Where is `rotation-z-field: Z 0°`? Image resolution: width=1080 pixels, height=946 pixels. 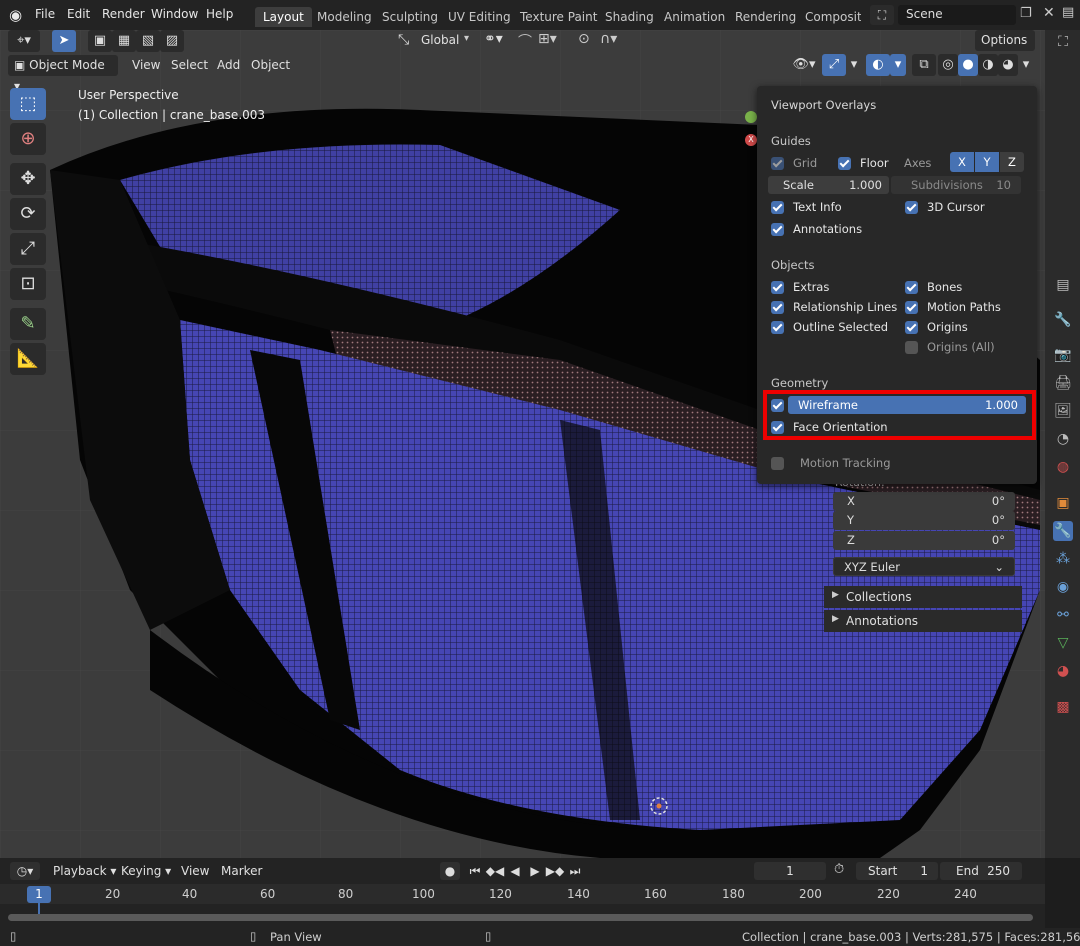 rotation-z-field: Z 0° is located at coordinates (924, 540).